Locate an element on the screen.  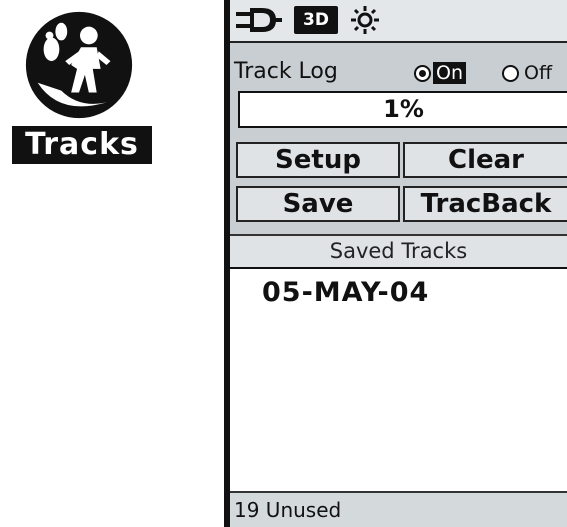
tracks-app-logo: Tracks is located at coordinates (82, 86).